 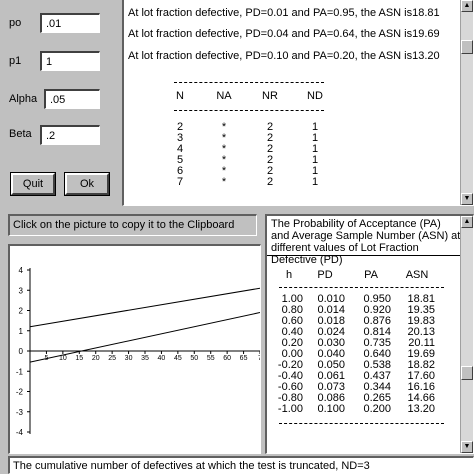 I want to click on alpha-label: Alpha, so click(x=23, y=99).